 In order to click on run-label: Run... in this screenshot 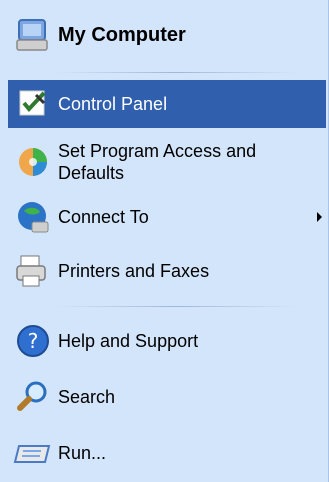, I will do `click(82, 452)`.